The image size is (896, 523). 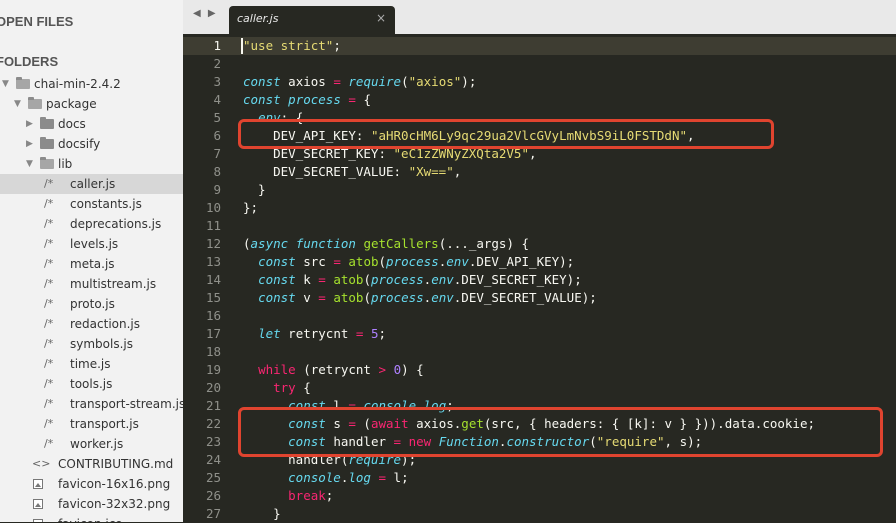 What do you see at coordinates (217, 153) in the screenshot?
I see `line-number: 7` at bounding box center [217, 153].